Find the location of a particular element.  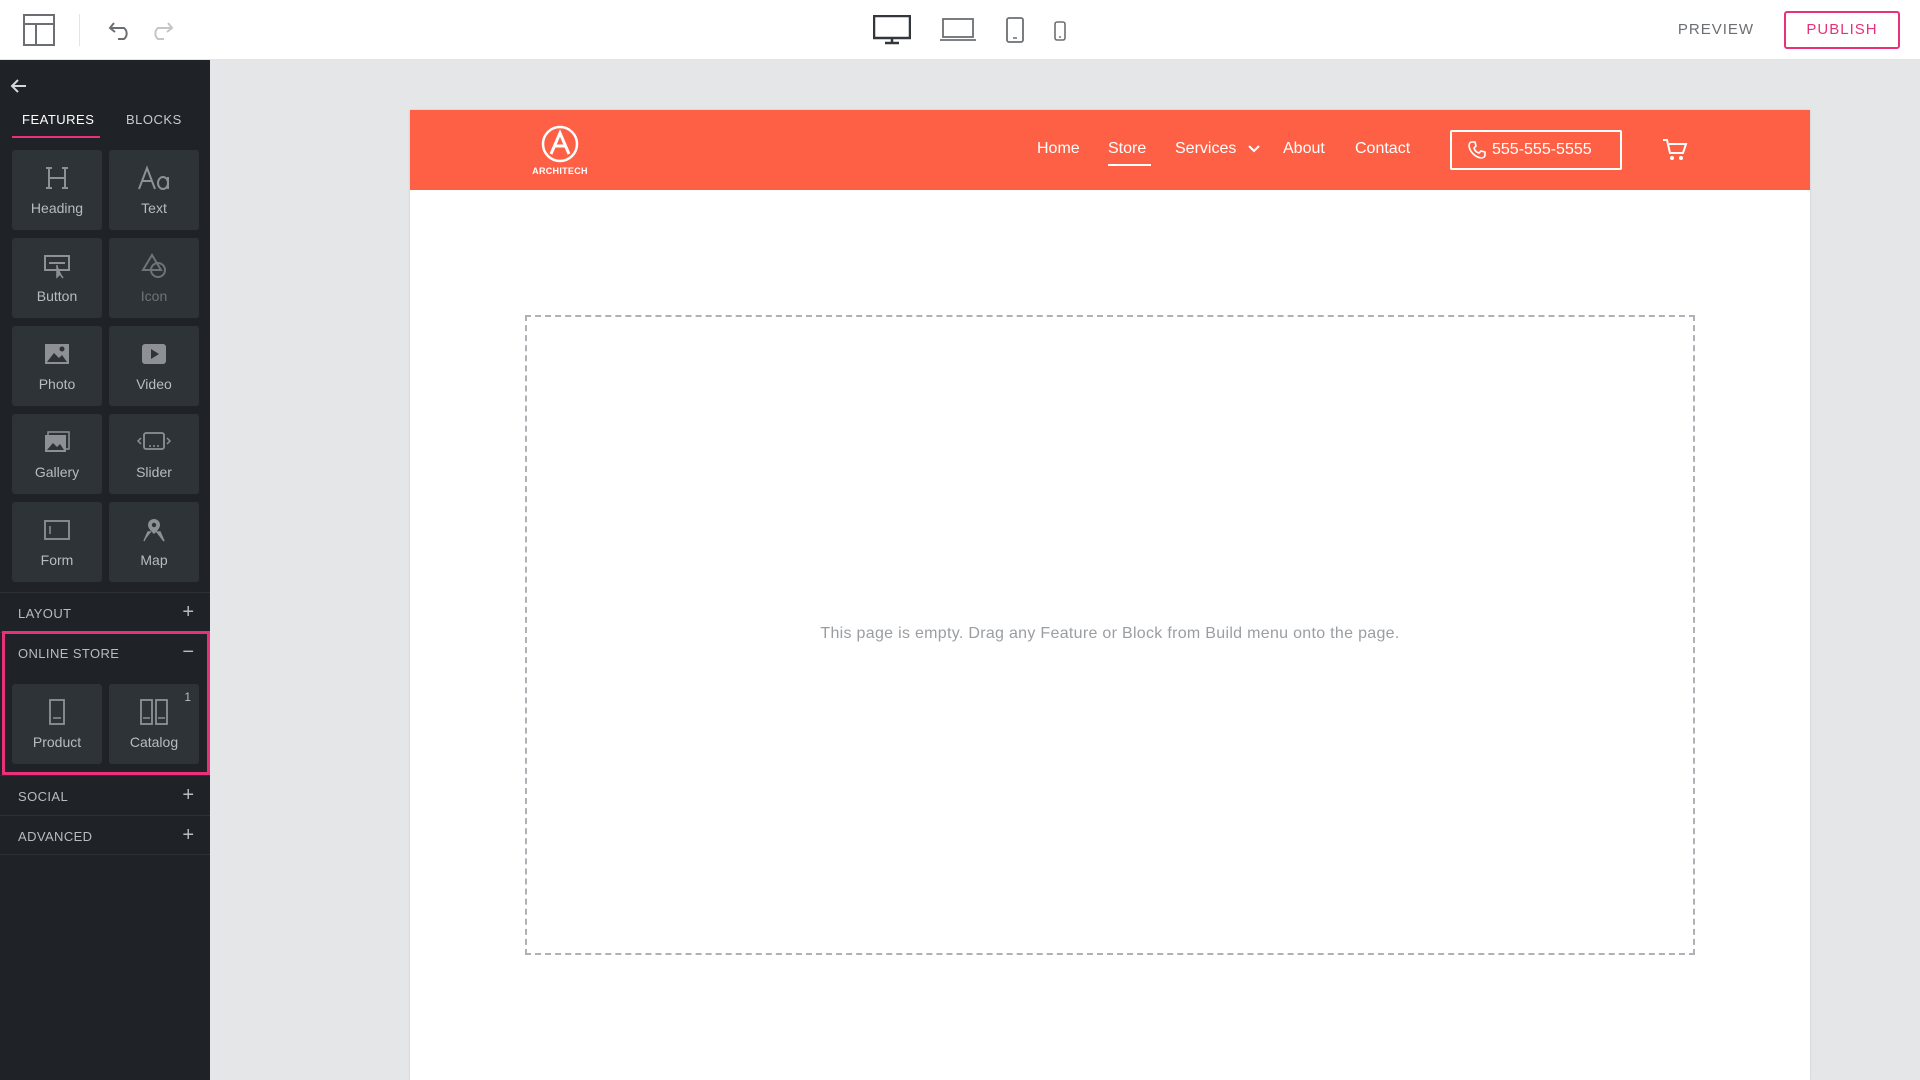

site-logo: ARCHITECH is located at coordinates (560, 152).